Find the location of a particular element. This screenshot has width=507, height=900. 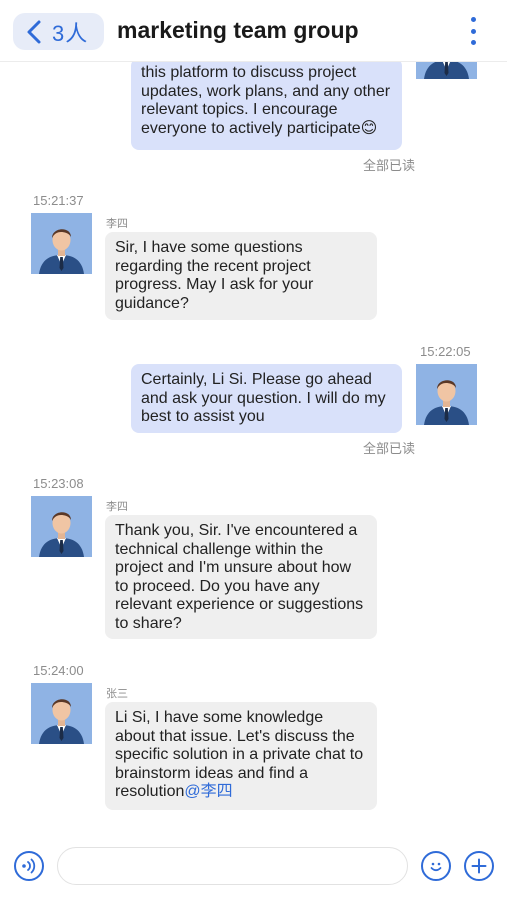

add-icon is located at coordinates (479, 866).